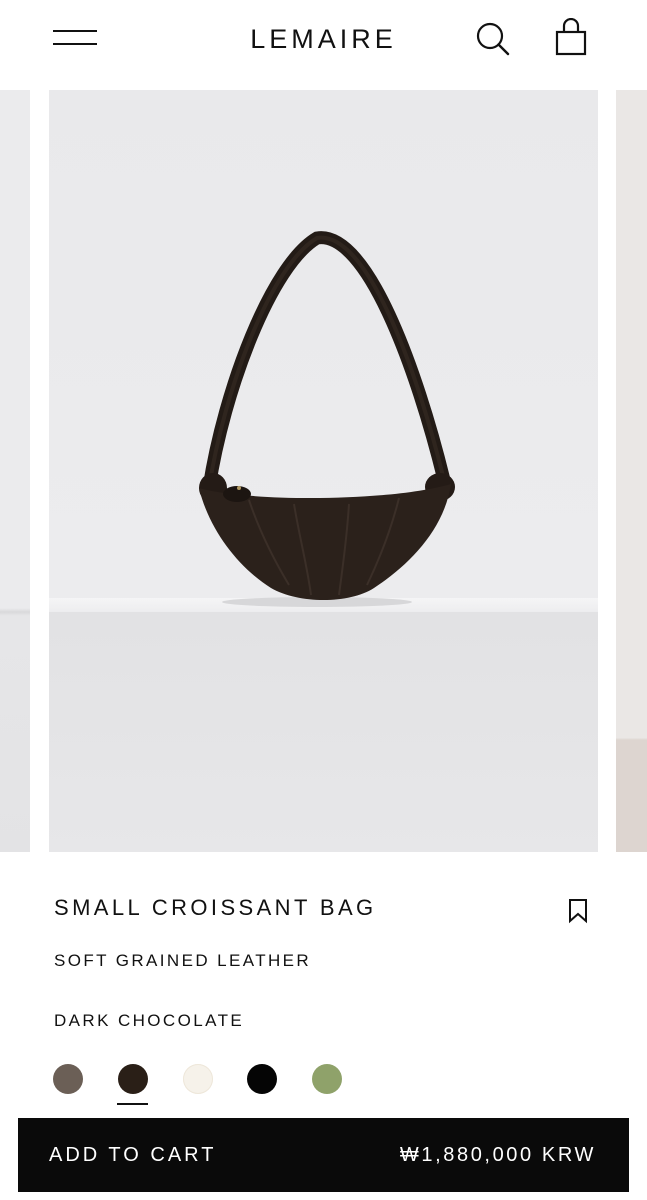 The height and width of the screenshot is (1200, 647). Describe the element at coordinates (578, 911) in the screenshot. I see `bookmark-icon` at that location.